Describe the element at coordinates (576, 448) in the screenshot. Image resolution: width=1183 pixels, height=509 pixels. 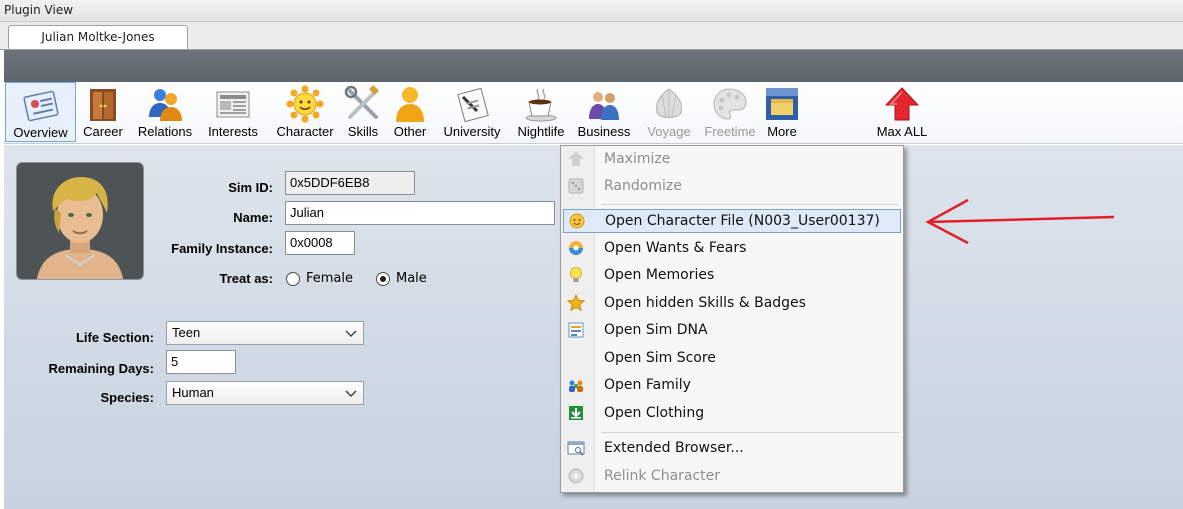
I see `browser-window-icon` at that location.